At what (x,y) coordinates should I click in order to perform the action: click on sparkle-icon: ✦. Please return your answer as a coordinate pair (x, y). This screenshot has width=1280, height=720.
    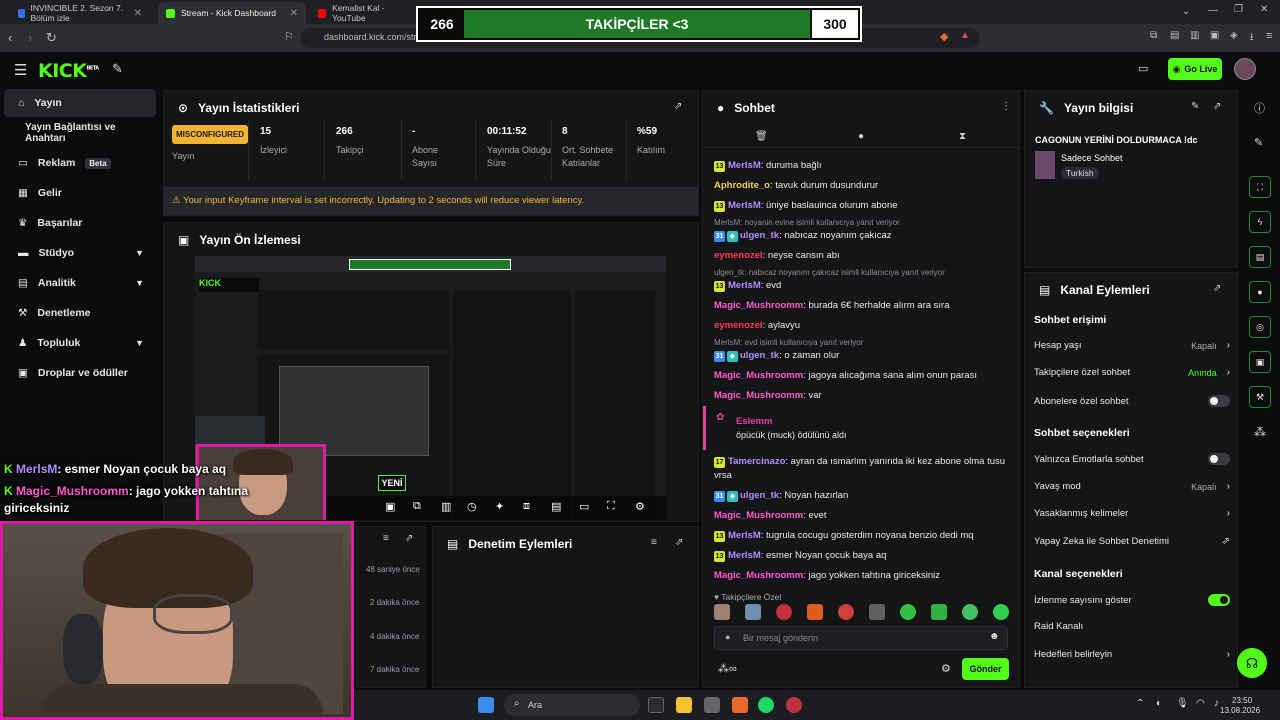
    Looking at the image, I should click on (499, 506).